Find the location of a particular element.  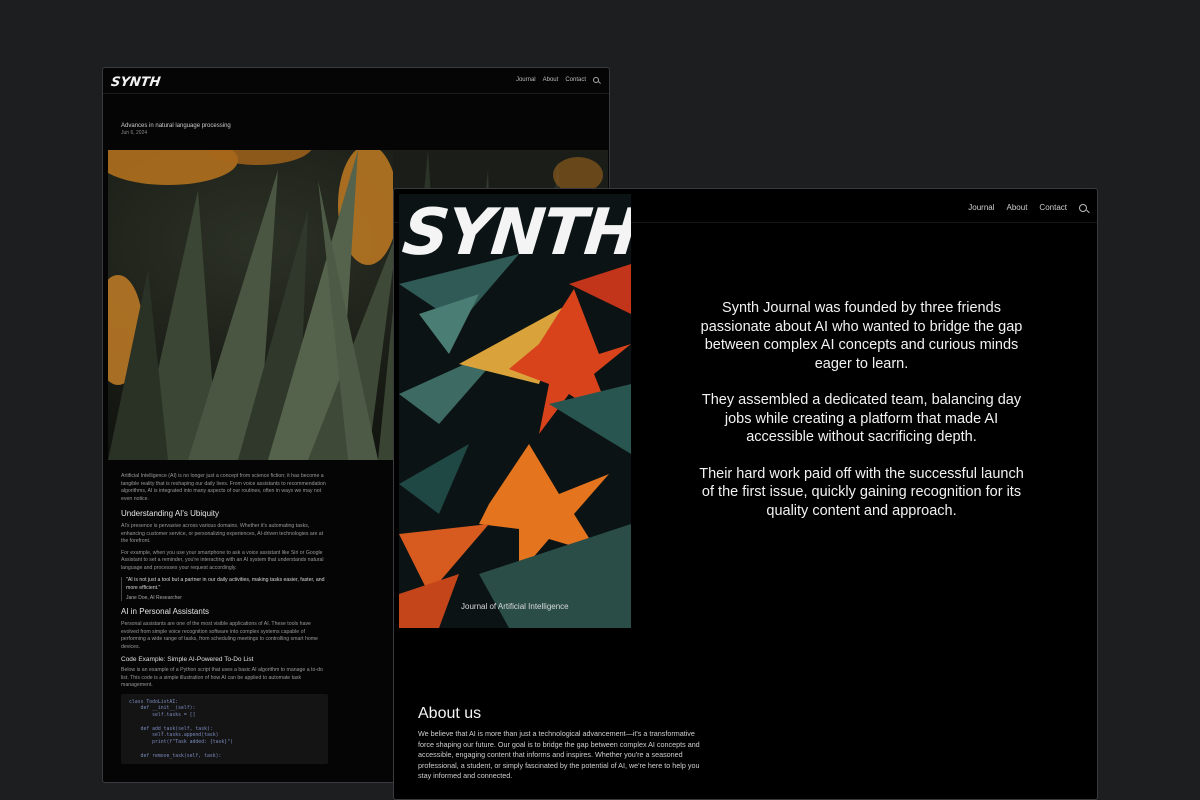

quote-author: Jane Doe, AI Researcher is located at coordinates (154, 598).